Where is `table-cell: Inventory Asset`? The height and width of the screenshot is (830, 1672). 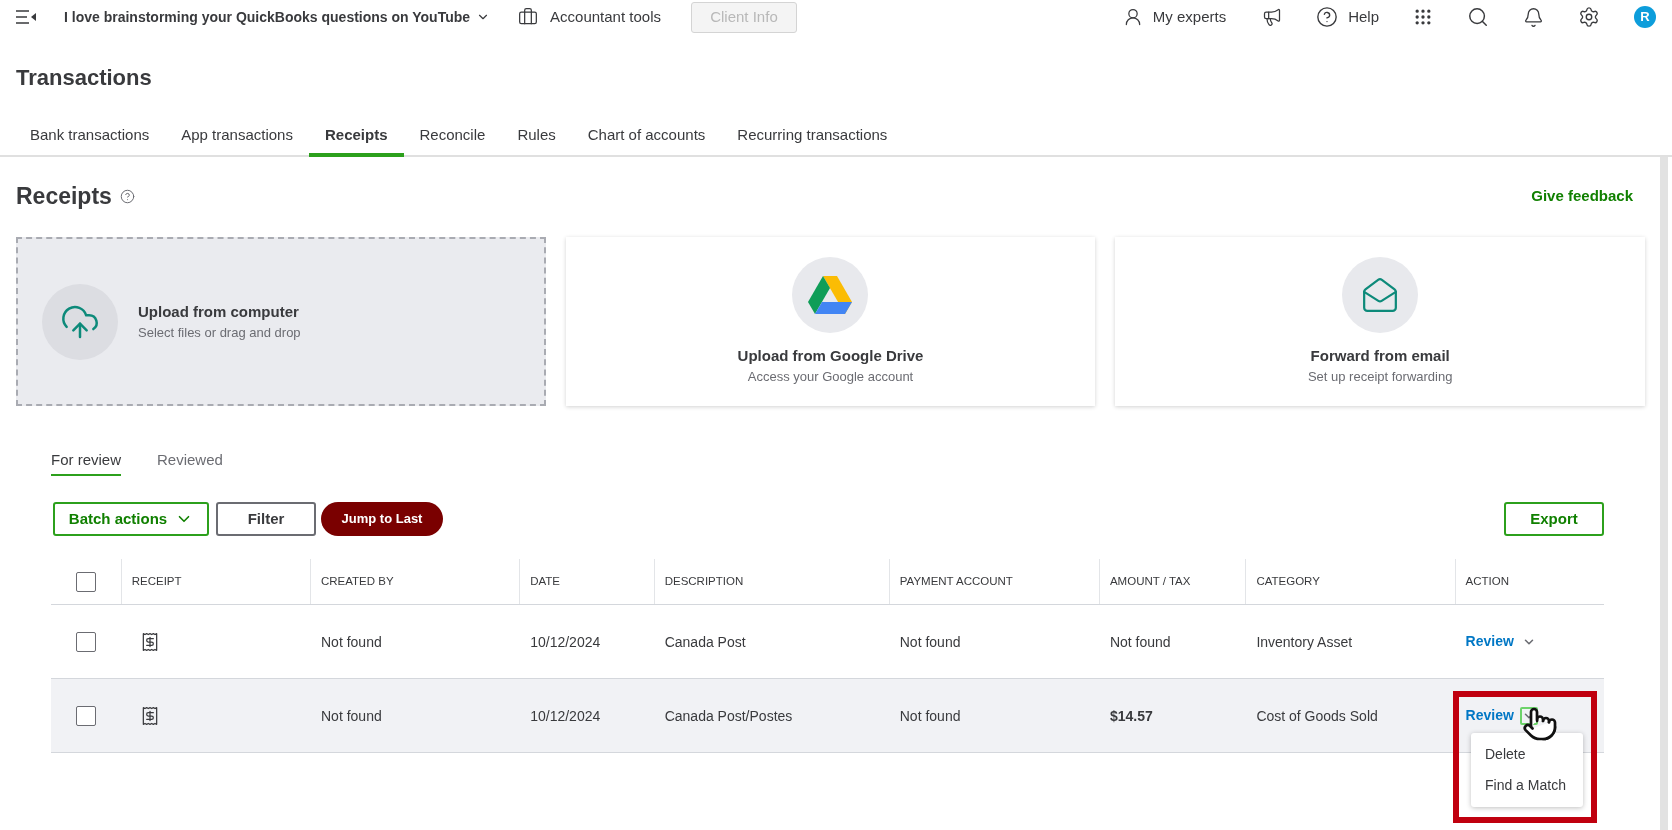 table-cell: Inventory Asset is located at coordinates (1304, 641).